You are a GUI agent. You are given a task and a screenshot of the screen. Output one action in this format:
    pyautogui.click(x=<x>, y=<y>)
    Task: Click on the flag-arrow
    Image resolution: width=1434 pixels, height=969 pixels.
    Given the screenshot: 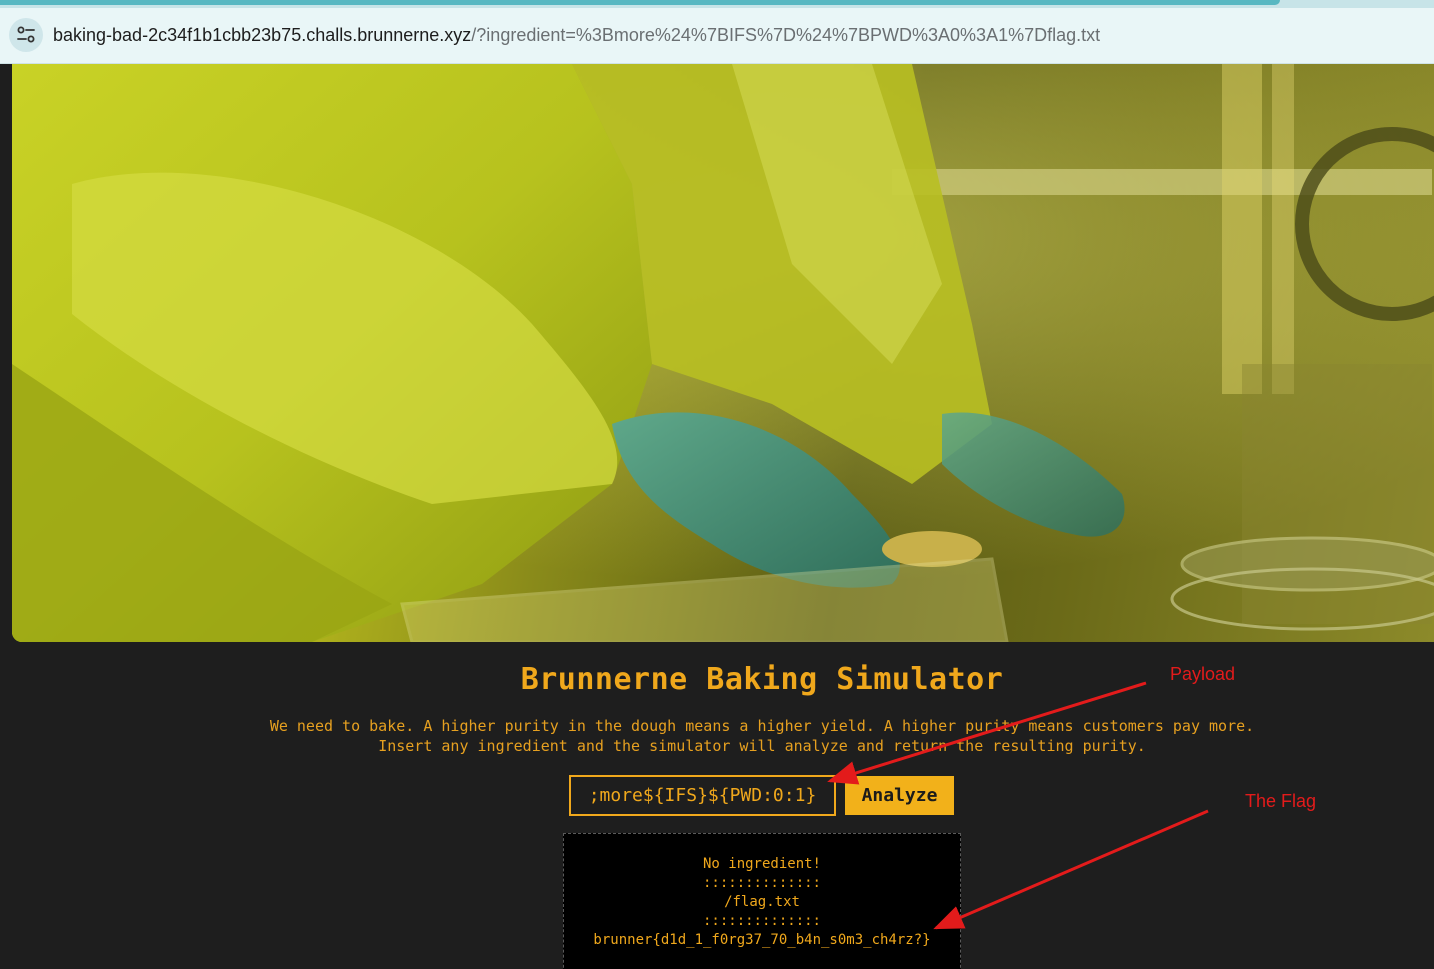 What is the action you would take?
    pyautogui.click(x=1071, y=869)
    